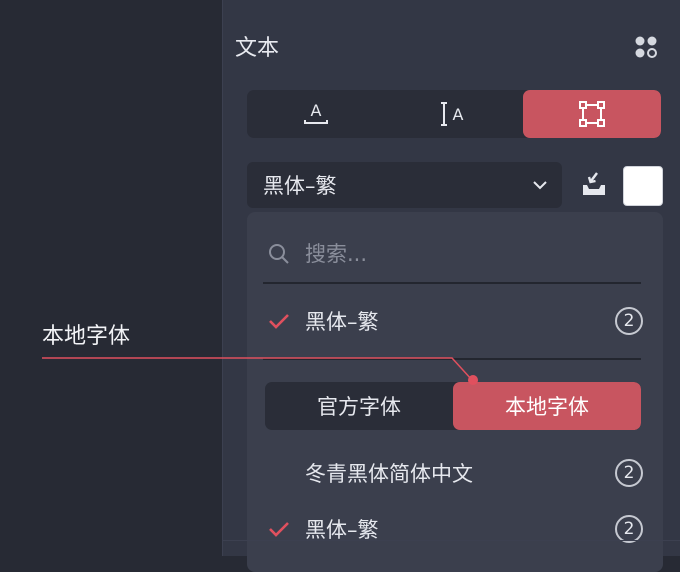 The height and width of the screenshot is (572, 680). What do you see at coordinates (389, 474) in the screenshot?
I see `font-name: 冬青黑体简体中文` at bounding box center [389, 474].